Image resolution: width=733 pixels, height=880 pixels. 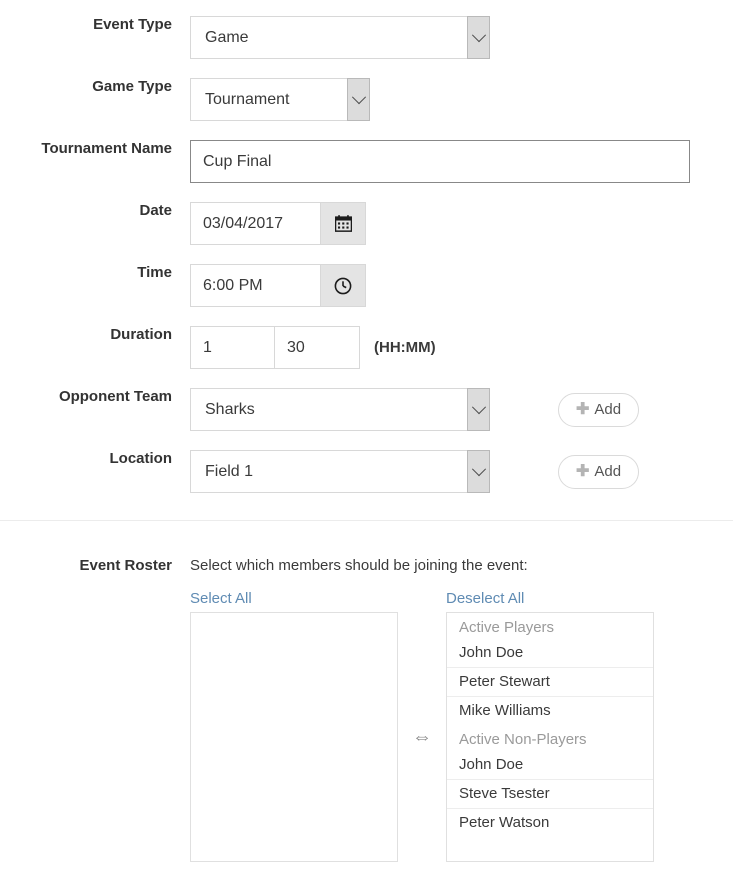 I want to click on transfer-arrows-icon: ⇔, so click(x=422, y=737).